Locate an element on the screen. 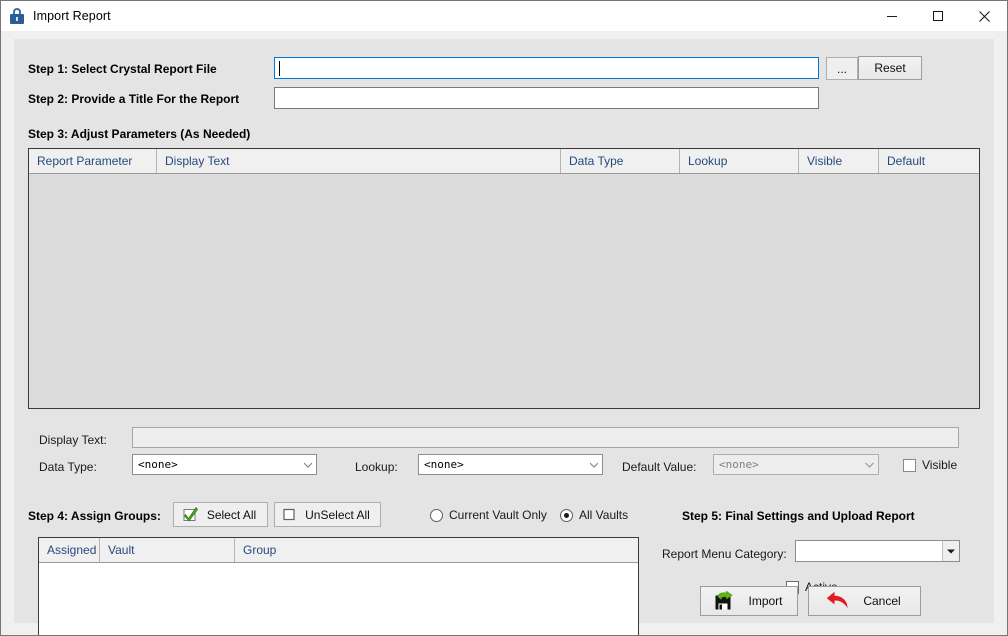 The height and width of the screenshot is (636, 1008). column-visible: Visible is located at coordinates (839, 161).